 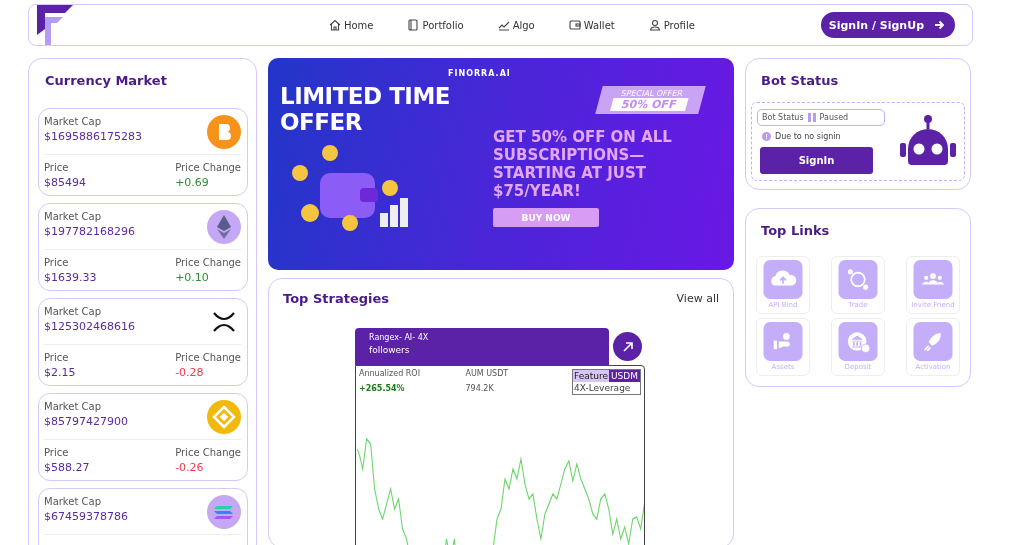 What do you see at coordinates (89, 327) in the screenshot?
I see `market-cap-value: $125302468616` at bounding box center [89, 327].